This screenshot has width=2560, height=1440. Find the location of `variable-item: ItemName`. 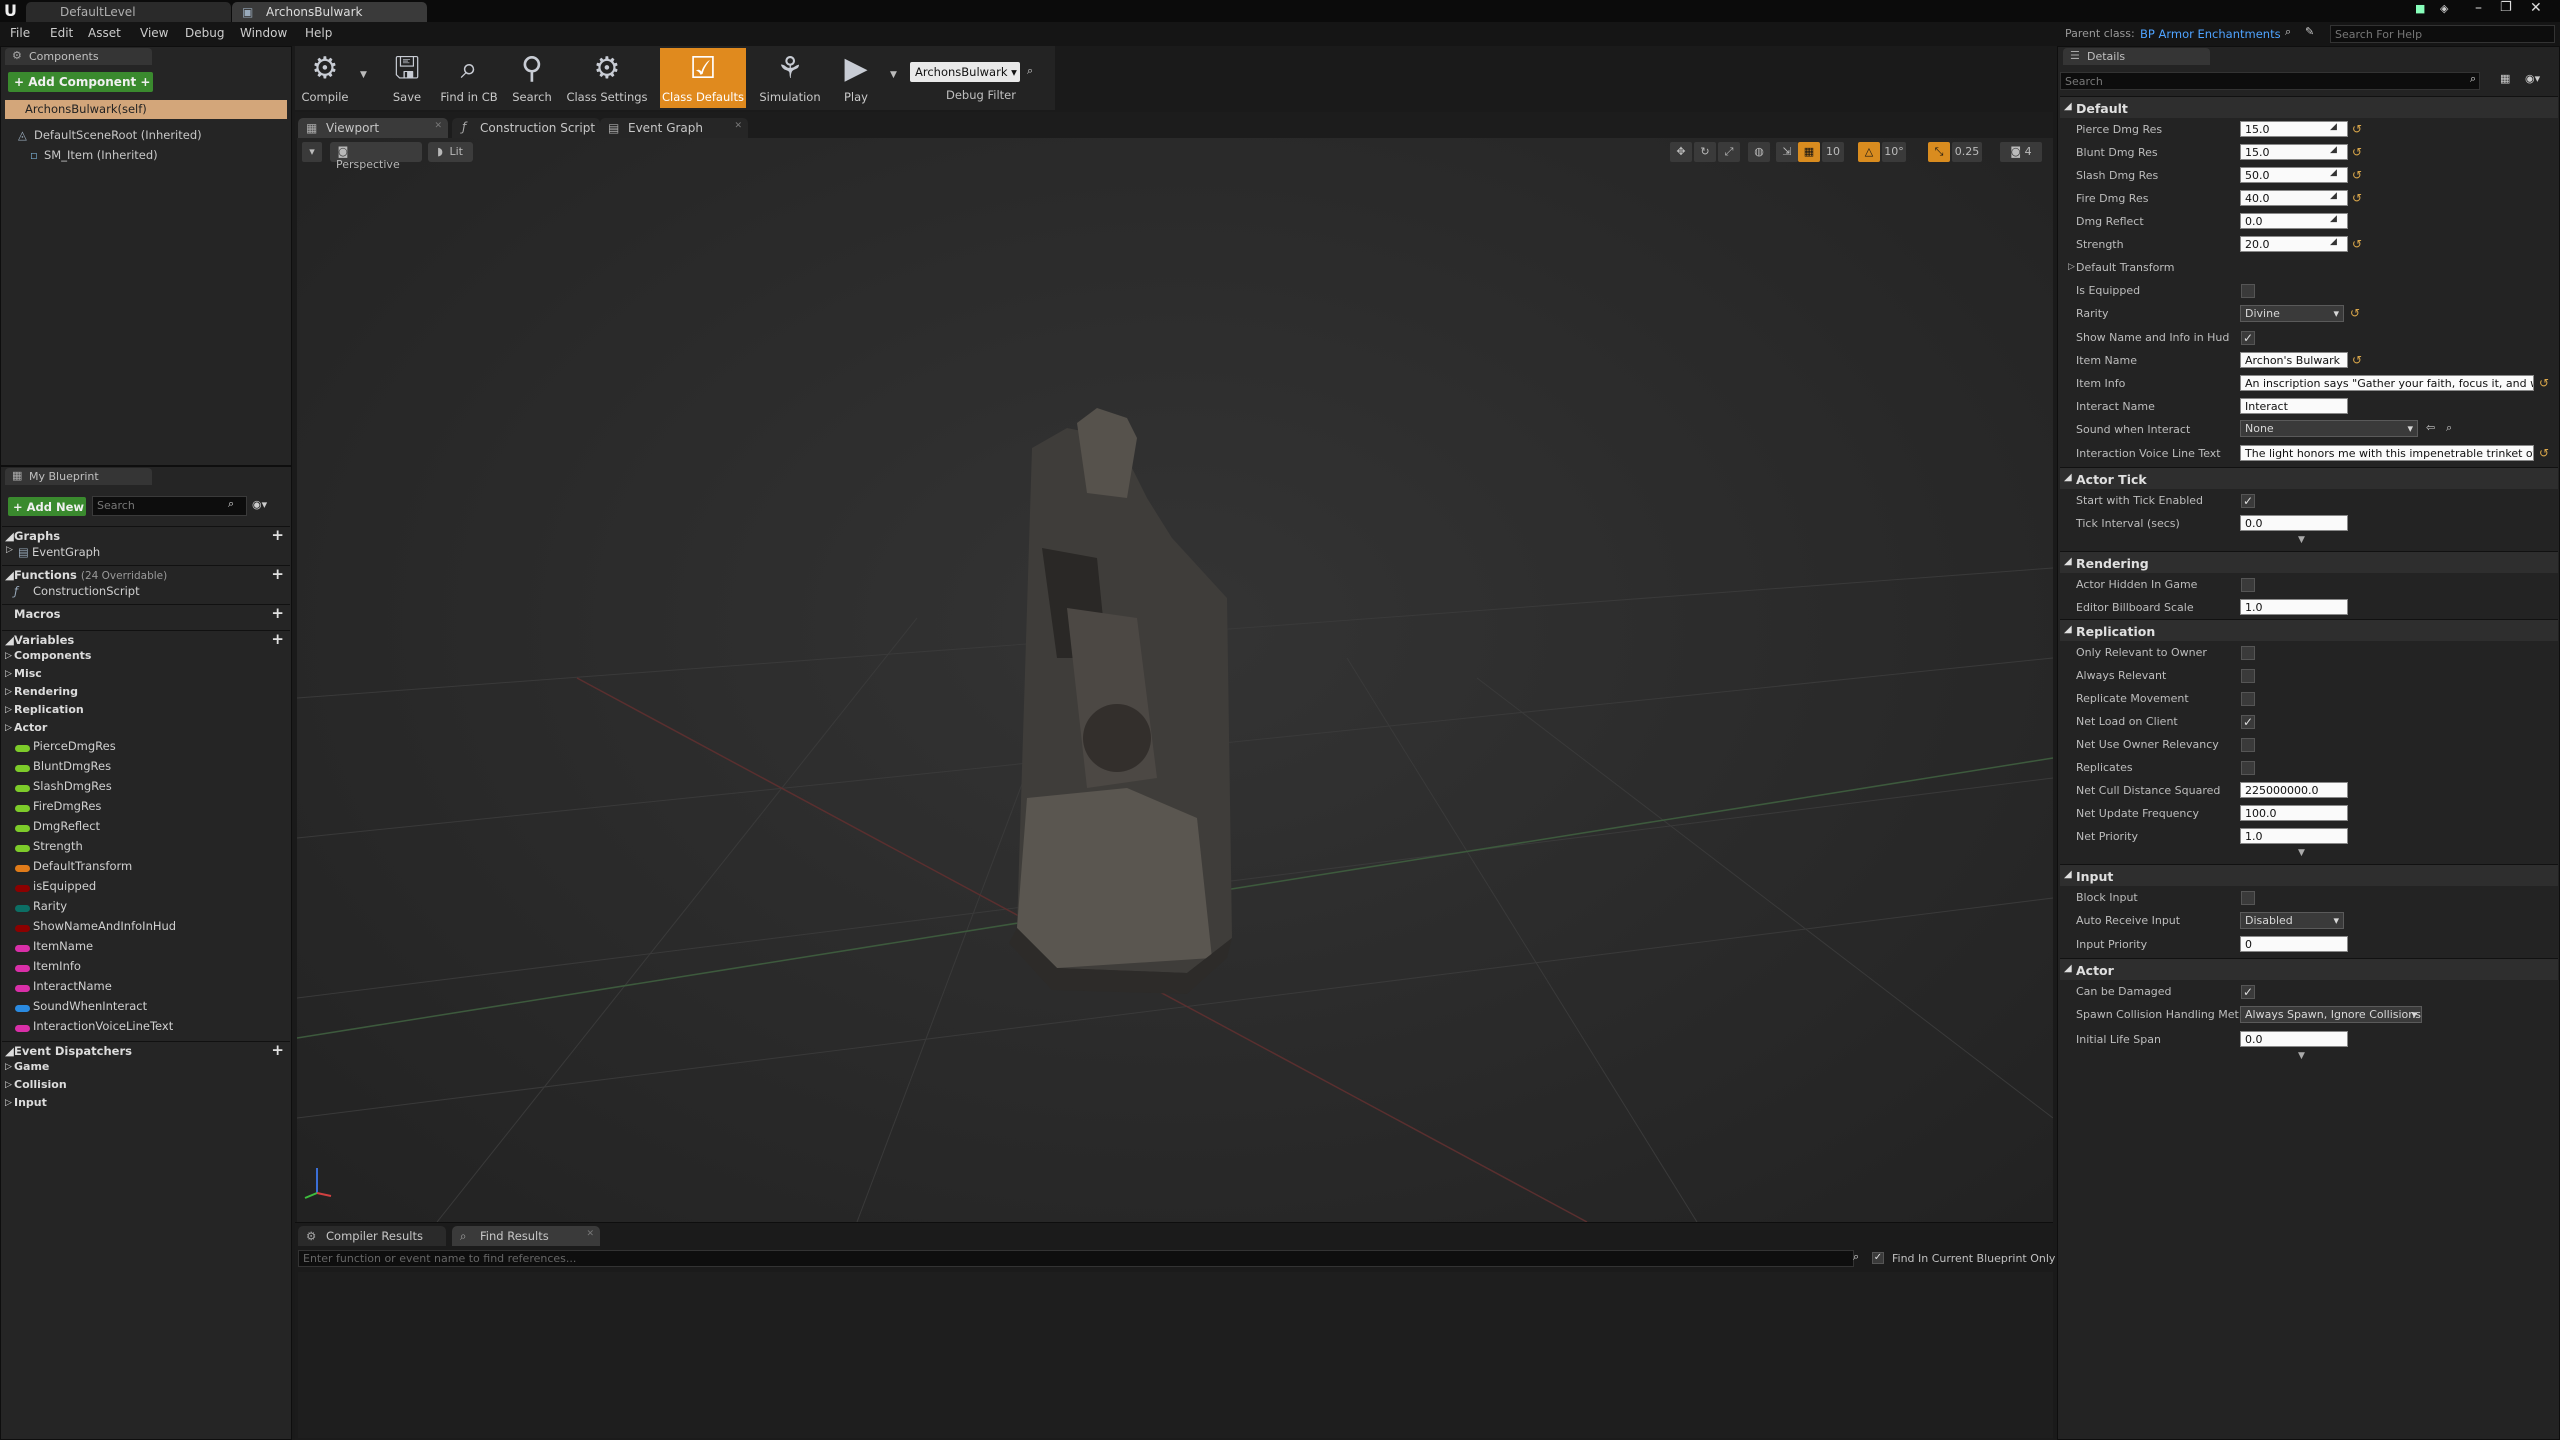

variable-item: ItemName is located at coordinates (146, 949).